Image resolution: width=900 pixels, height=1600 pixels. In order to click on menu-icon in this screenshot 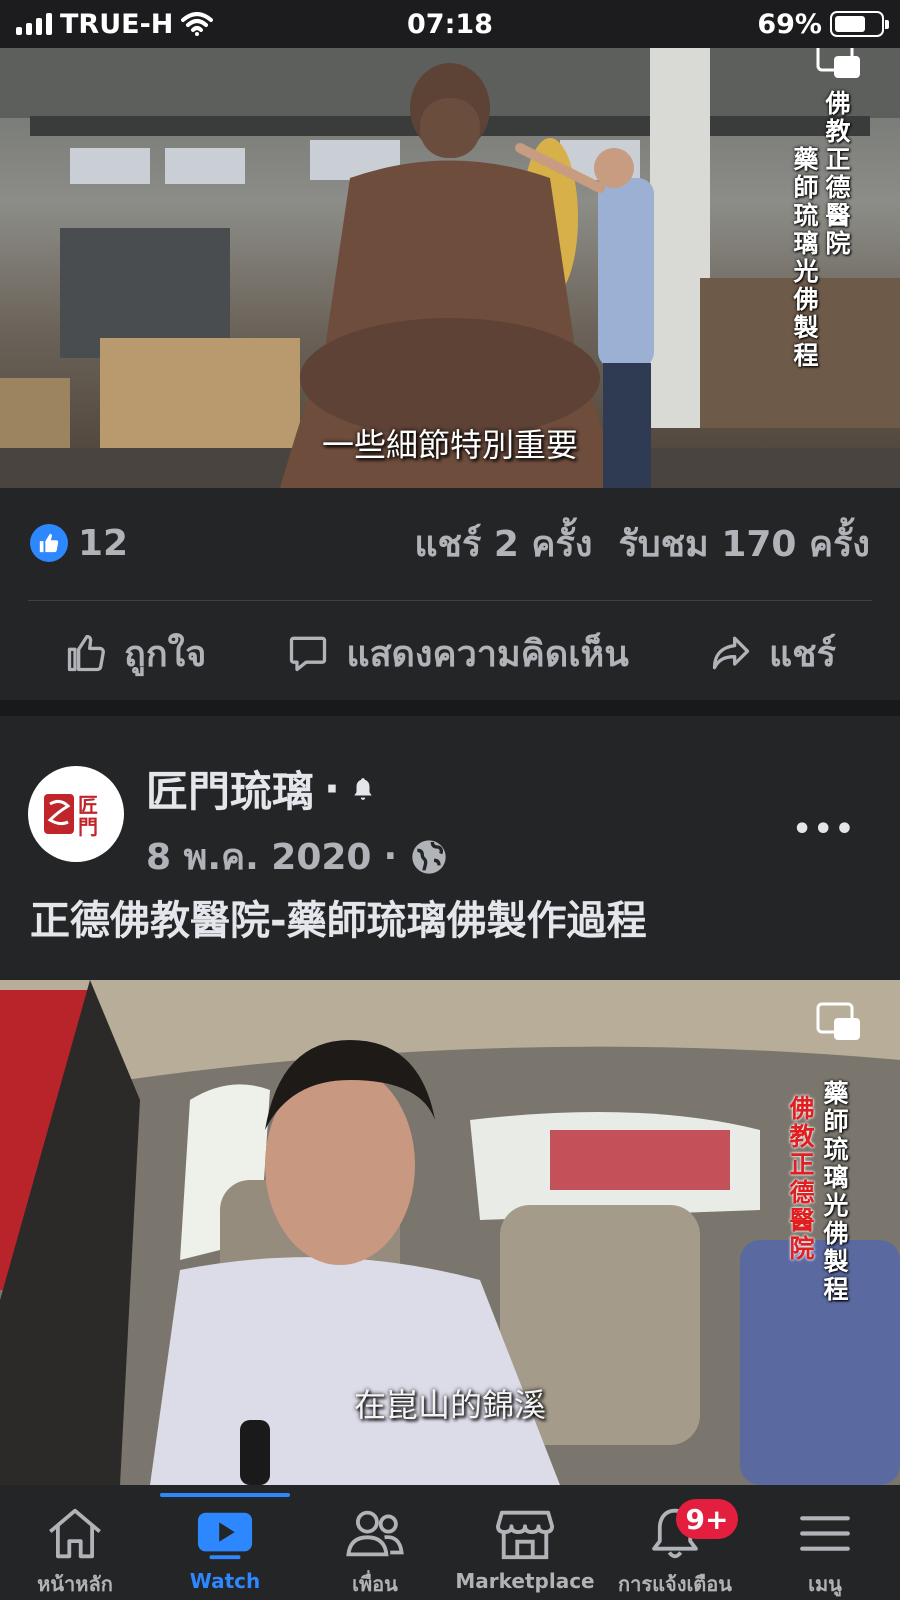, I will do `click(825, 1533)`.